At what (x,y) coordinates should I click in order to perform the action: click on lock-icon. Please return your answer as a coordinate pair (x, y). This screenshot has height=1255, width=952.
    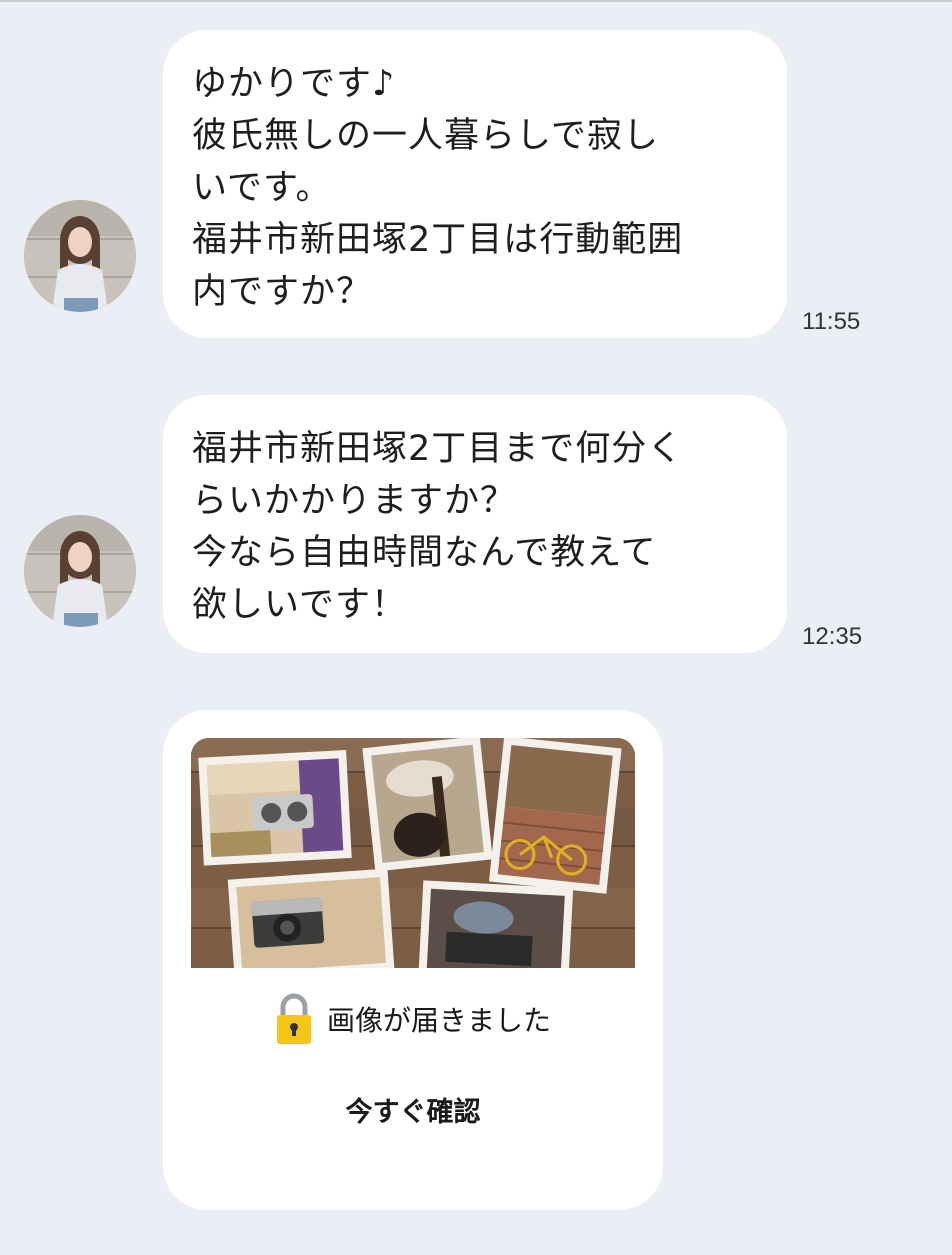
    Looking at the image, I should click on (293, 1018).